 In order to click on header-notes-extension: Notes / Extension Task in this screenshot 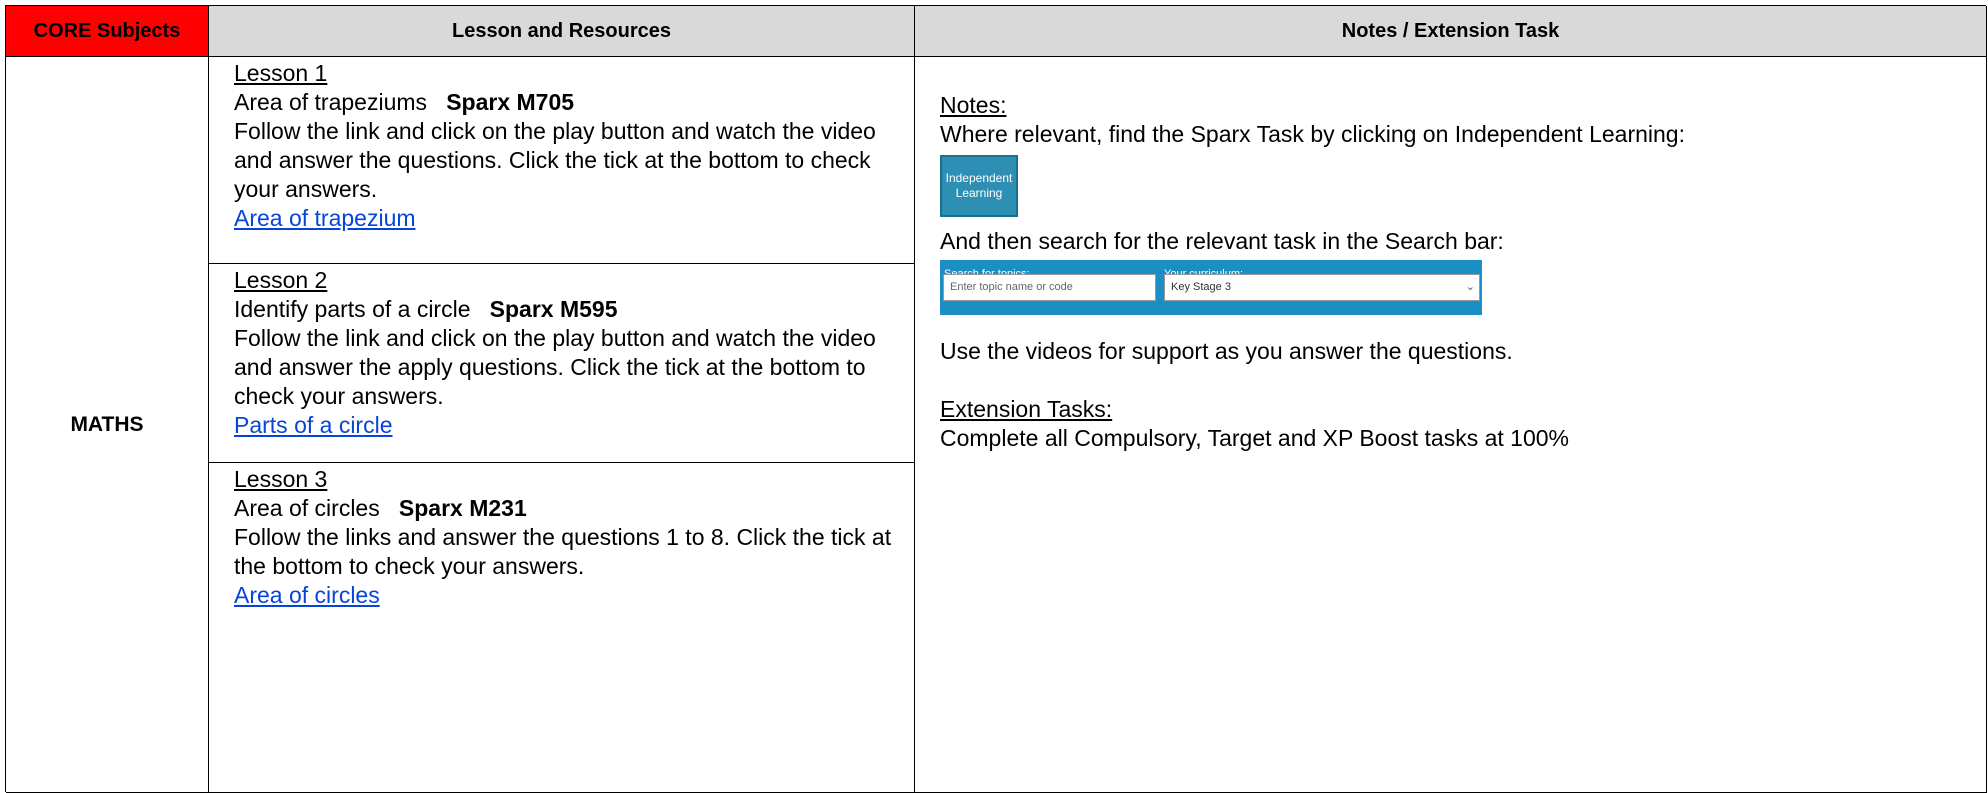, I will do `click(1451, 31)`.